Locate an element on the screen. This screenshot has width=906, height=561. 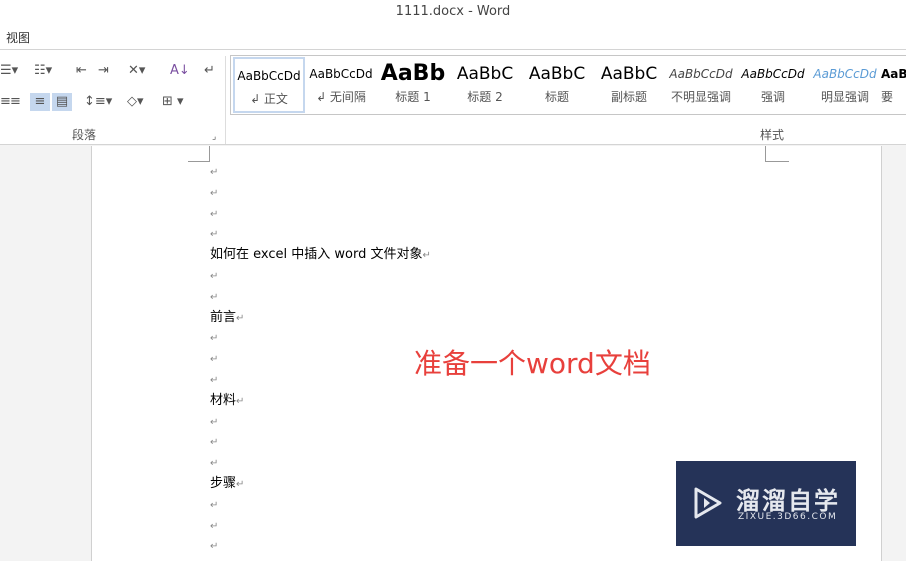
style-subtle-emphasis: AaBbCcDd 不明显强调 is located at coordinates (701, 85).